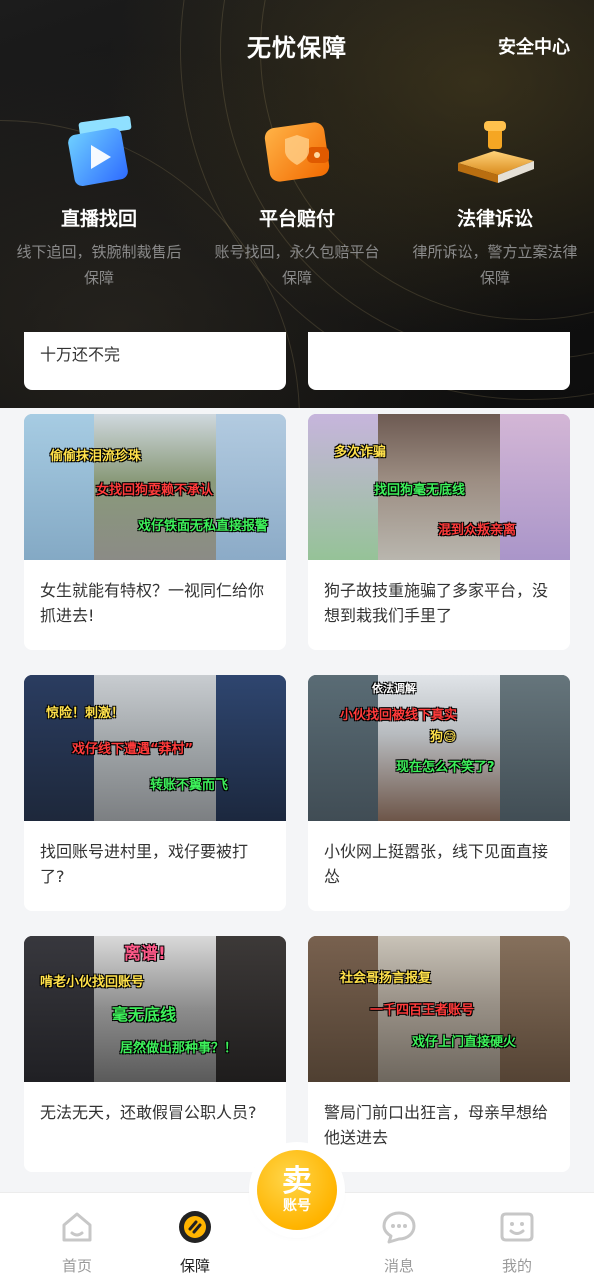 This screenshot has height=1280, width=594. What do you see at coordinates (152, 603) in the screenshot?
I see `card-title: 女生就能有特权？一视同仁给你抓进去!` at bounding box center [152, 603].